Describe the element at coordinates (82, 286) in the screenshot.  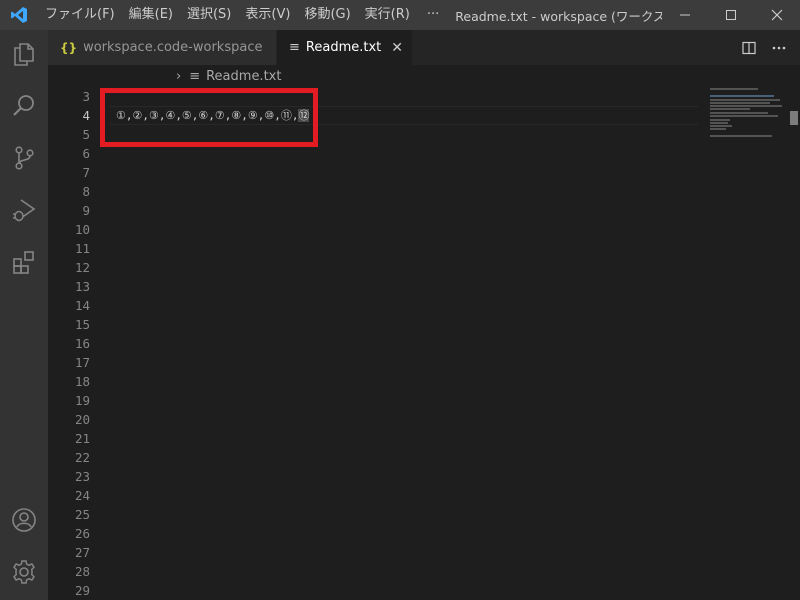
I see `line-number: 13` at that location.